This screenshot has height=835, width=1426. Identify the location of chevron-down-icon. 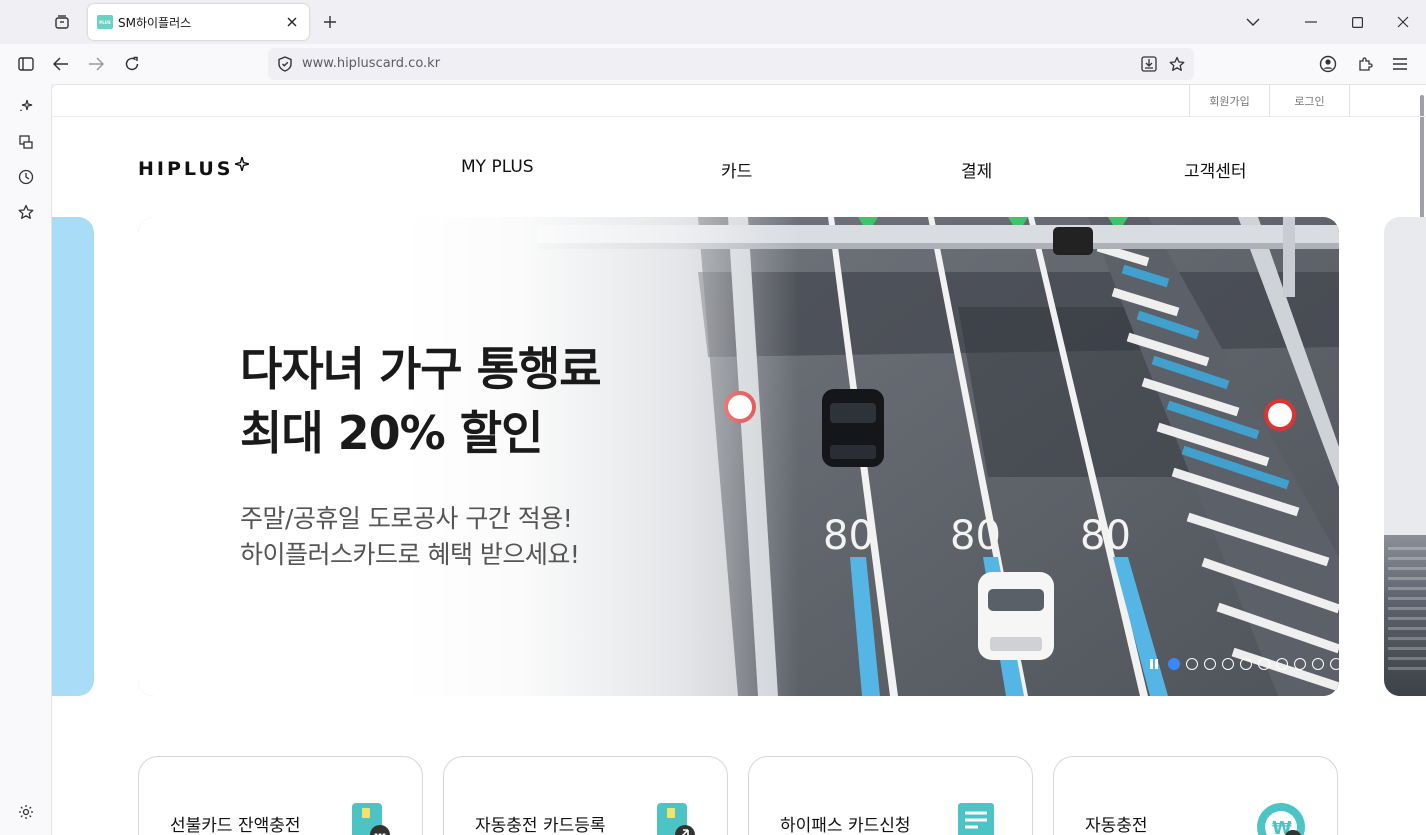
(1253, 22).